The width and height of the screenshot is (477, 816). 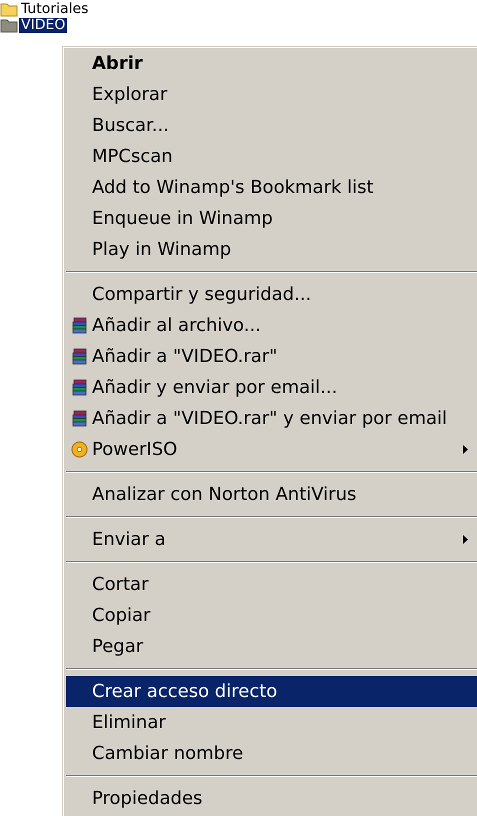 I want to click on menu-item: Añadir a "VIDEO.rar" y enviar por email, so click(x=271, y=418).